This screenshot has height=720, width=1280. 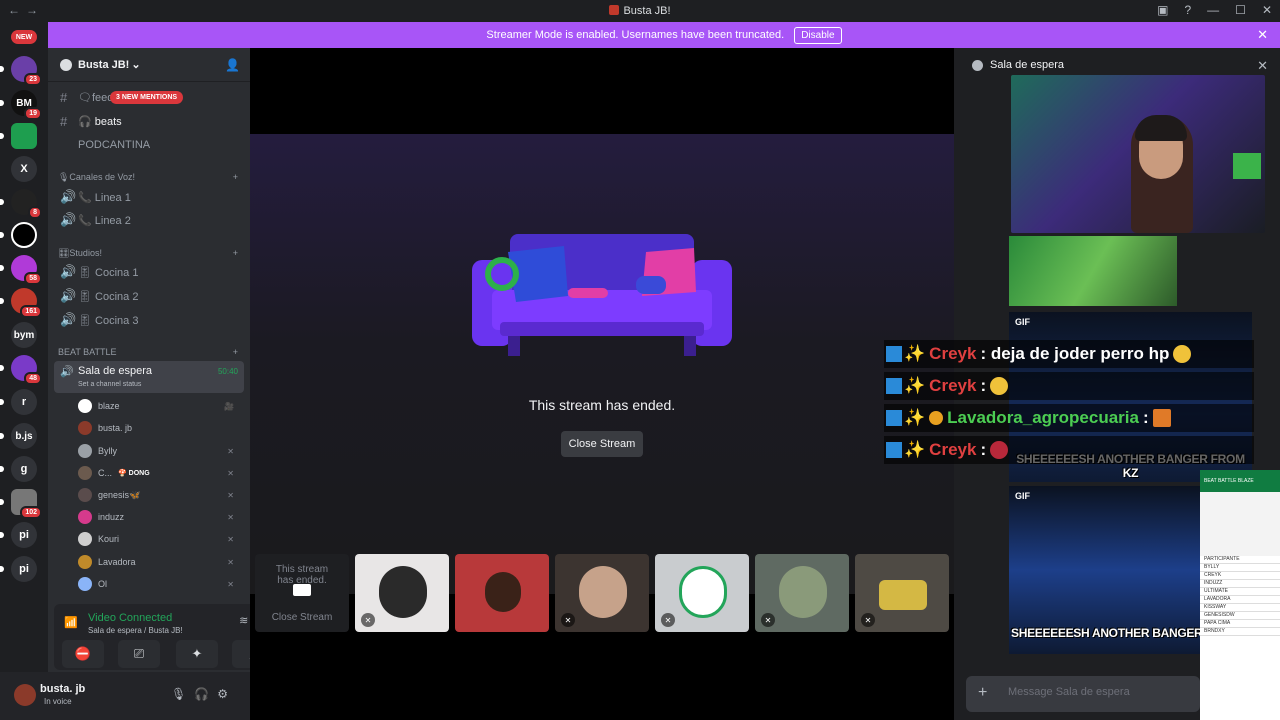 What do you see at coordinates (26, 71) in the screenshot?
I see `server-icon: 23` at bounding box center [26, 71].